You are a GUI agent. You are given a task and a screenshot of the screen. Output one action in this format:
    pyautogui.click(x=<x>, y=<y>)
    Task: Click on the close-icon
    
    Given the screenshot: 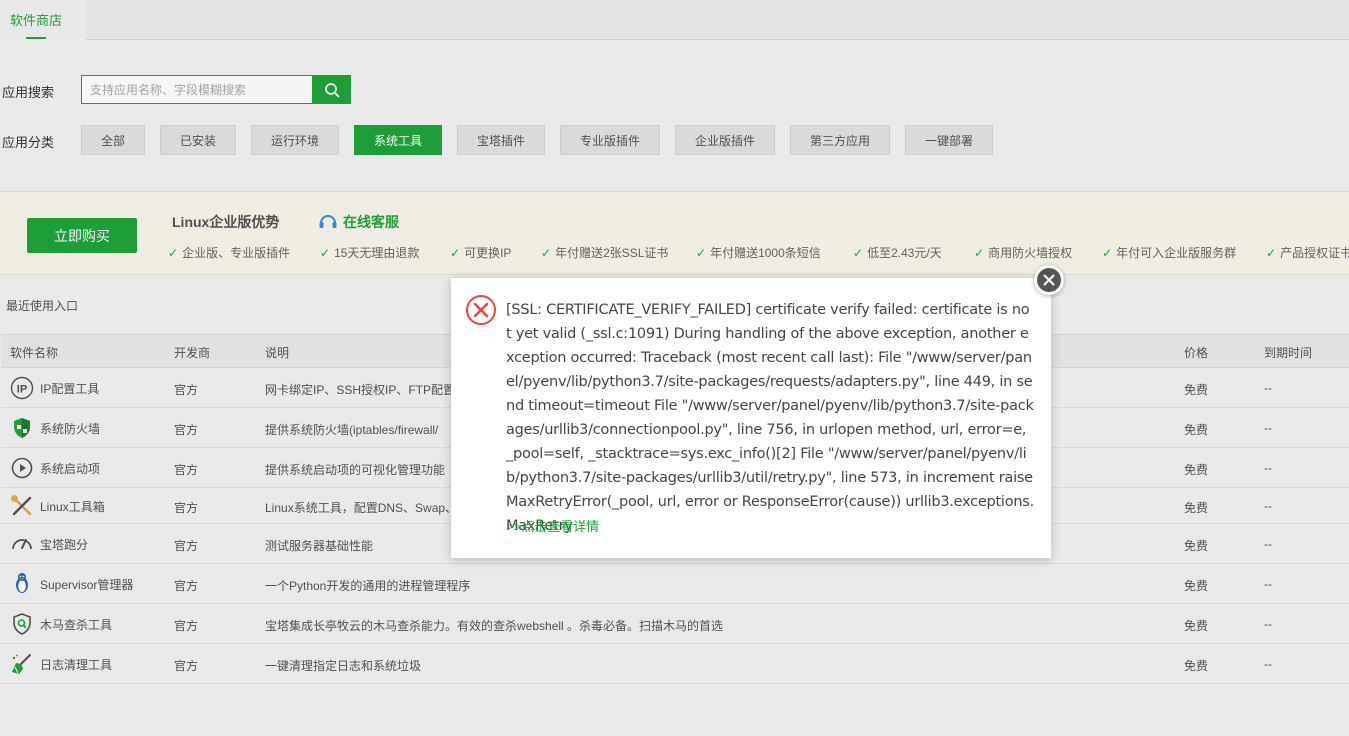 What is the action you would take?
    pyautogui.click(x=1049, y=280)
    